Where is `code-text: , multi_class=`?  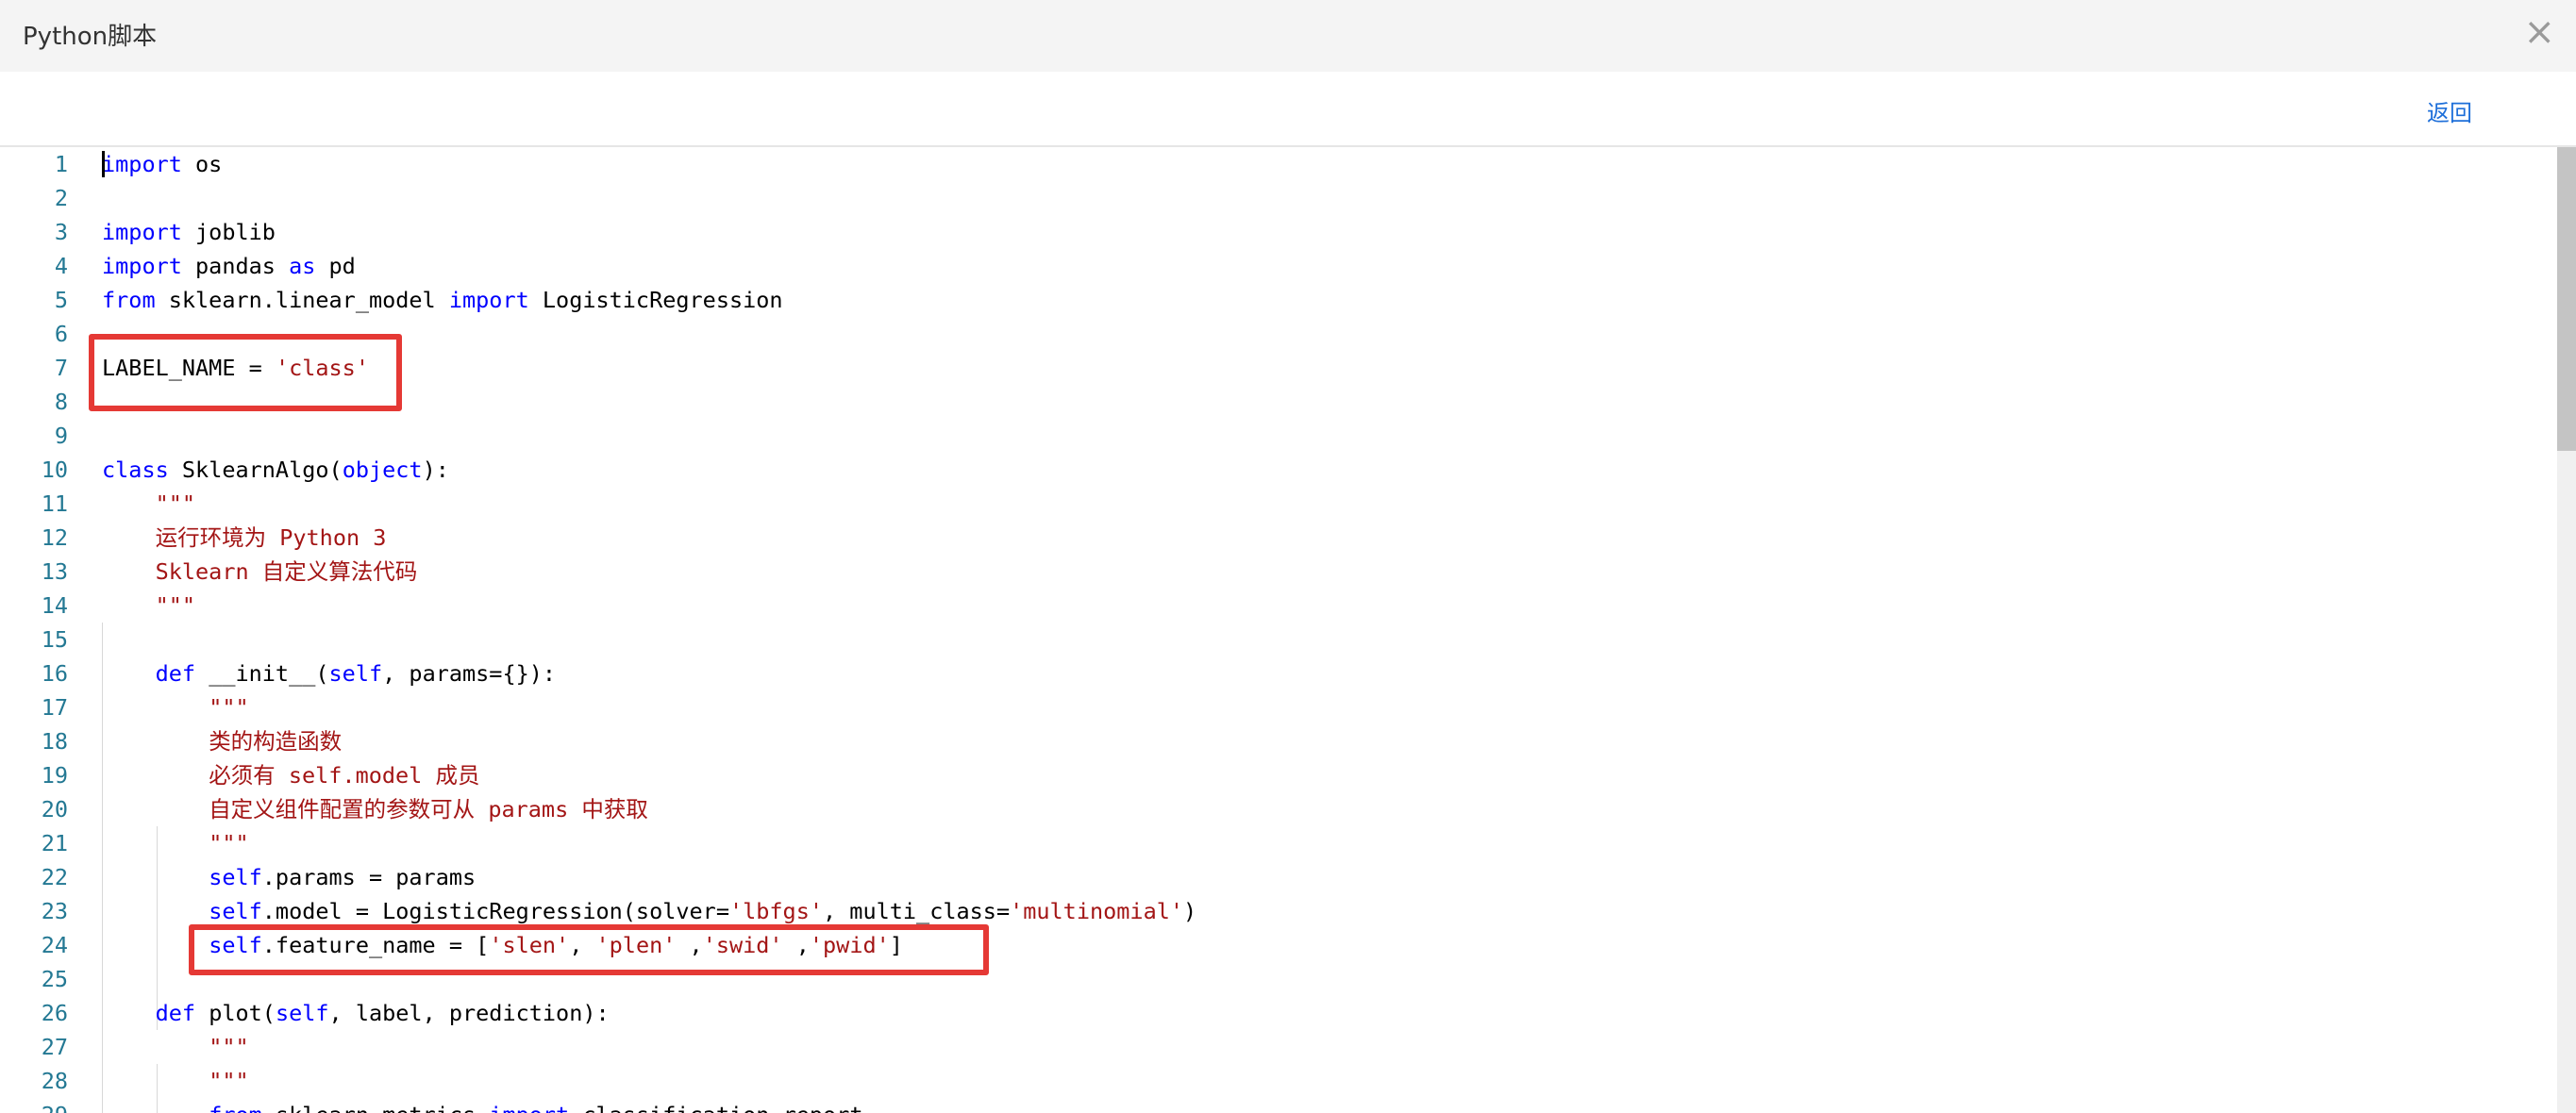
code-text: , multi_class= is located at coordinates (917, 911).